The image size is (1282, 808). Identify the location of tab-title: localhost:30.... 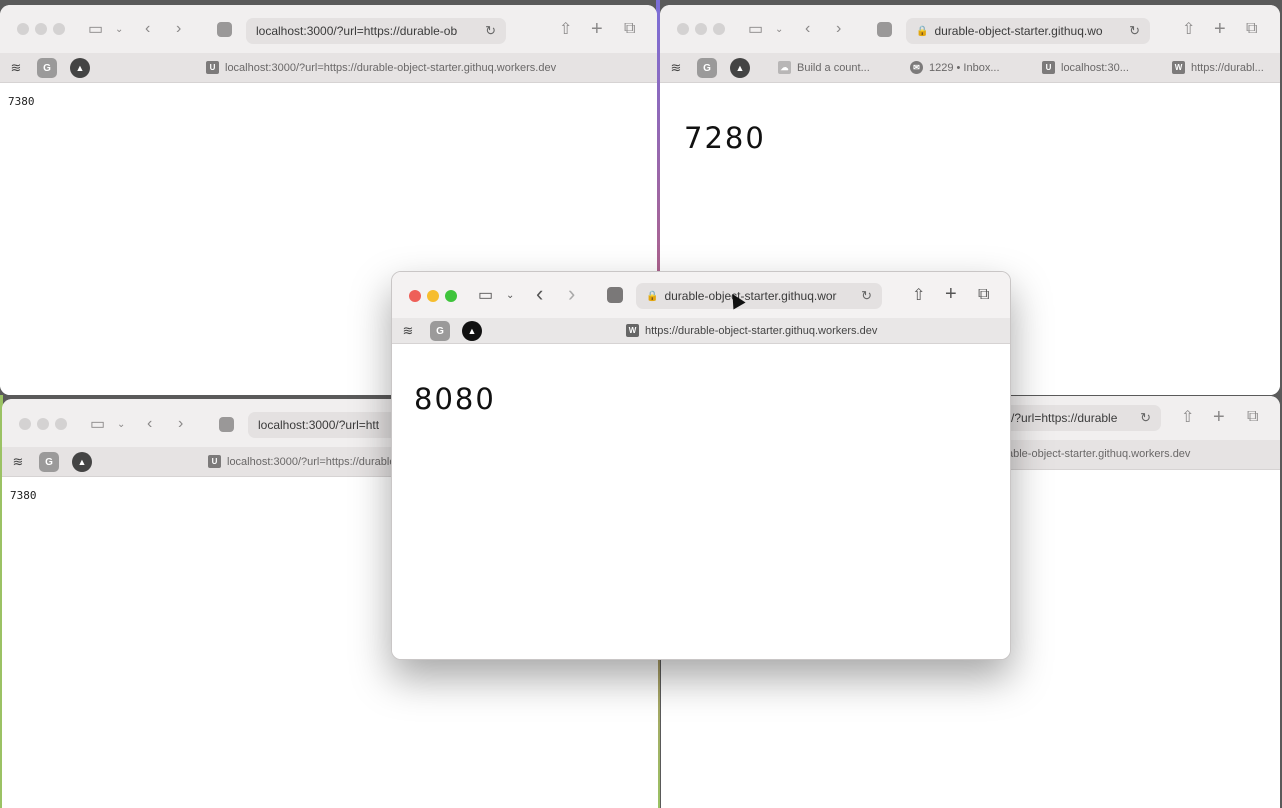
(1095, 67).